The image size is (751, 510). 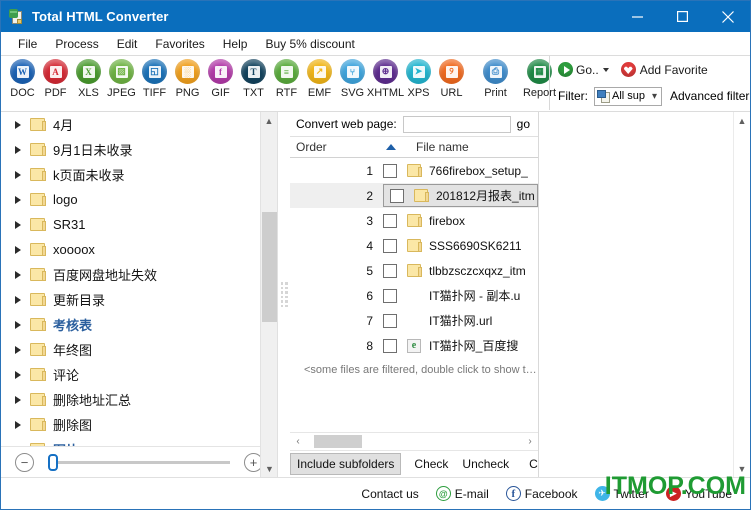 I want to click on tiff-button: ◱ TIFF, so click(x=154, y=79).